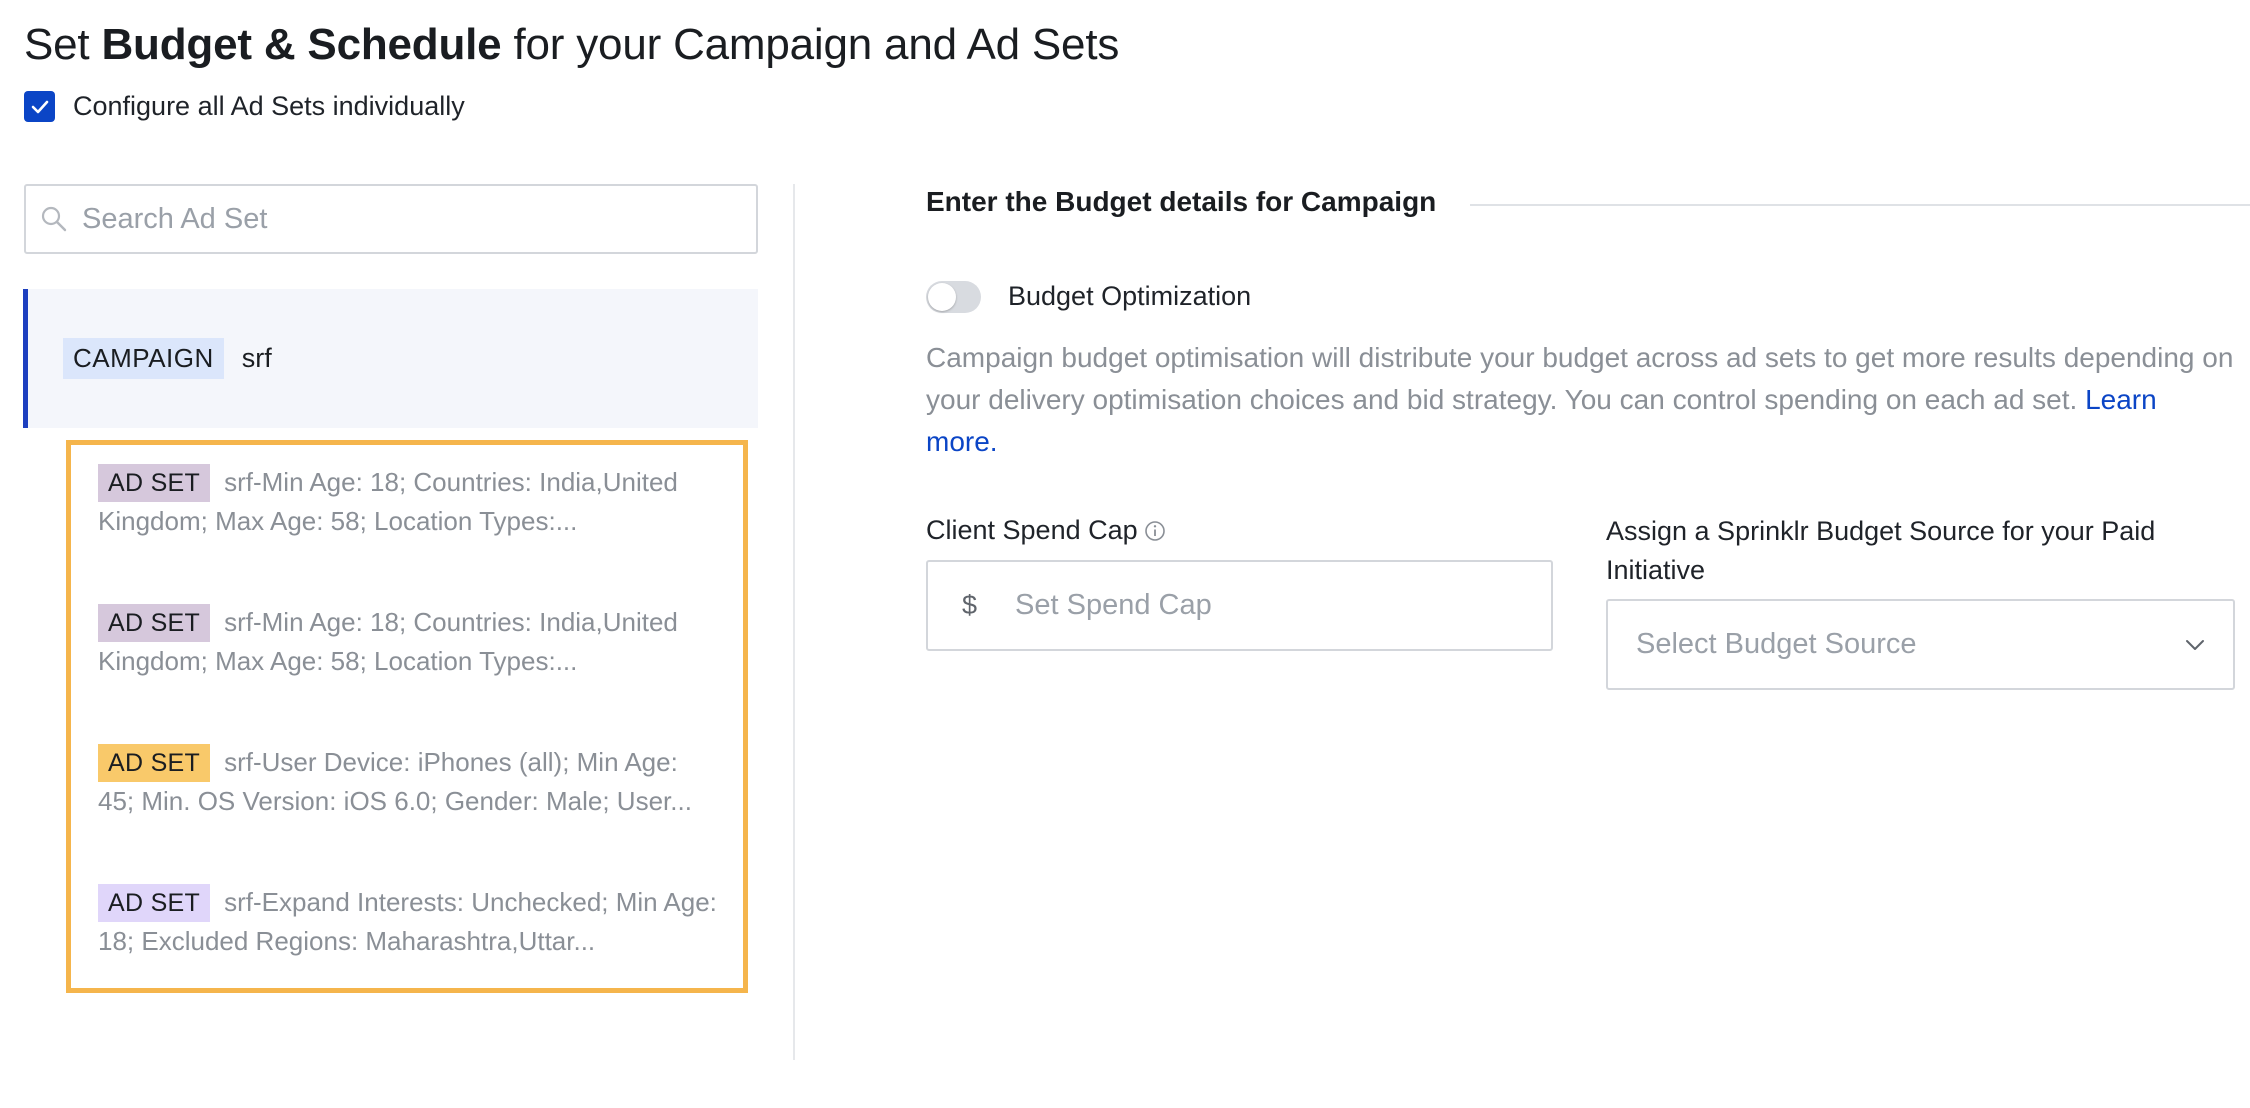 The width and height of the screenshot is (2250, 1108). What do you see at coordinates (970, 605) in the screenshot?
I see `currency-symbol: $` at bounding box center [970, 605].